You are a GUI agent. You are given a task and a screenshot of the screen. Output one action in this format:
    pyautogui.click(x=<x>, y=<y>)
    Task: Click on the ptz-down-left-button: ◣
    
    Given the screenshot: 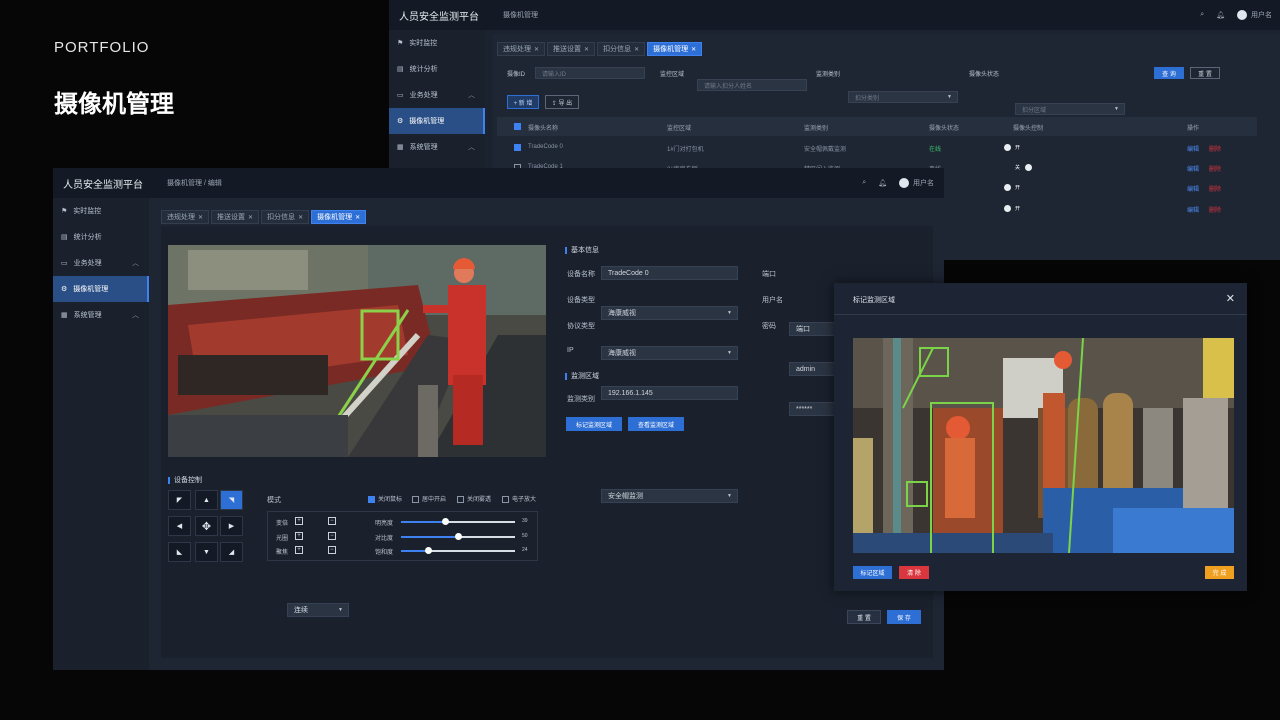 What is the action you would take?
    pyautogui.click(x=179, y=552)
    